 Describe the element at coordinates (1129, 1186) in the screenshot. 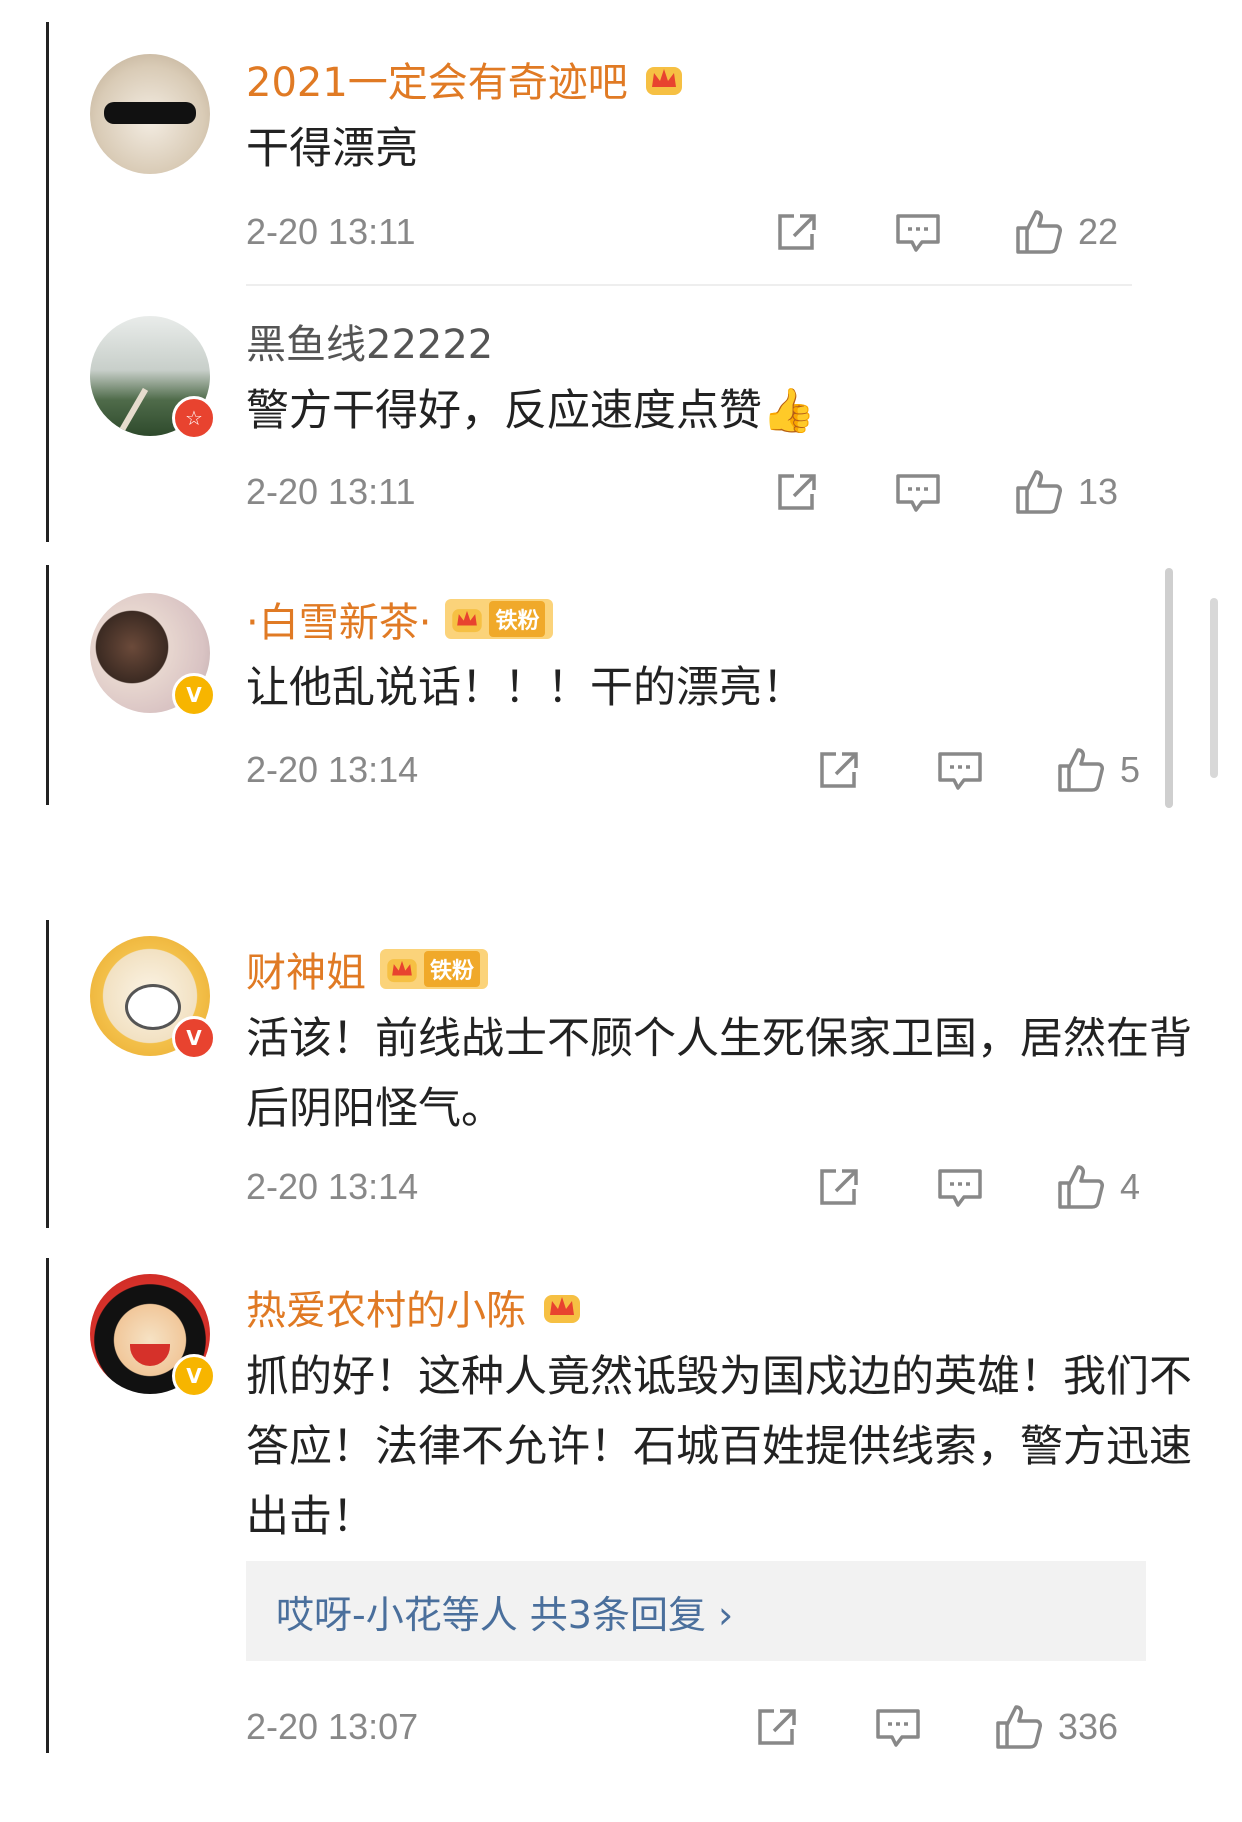

I see `like-count: 4` at that location.